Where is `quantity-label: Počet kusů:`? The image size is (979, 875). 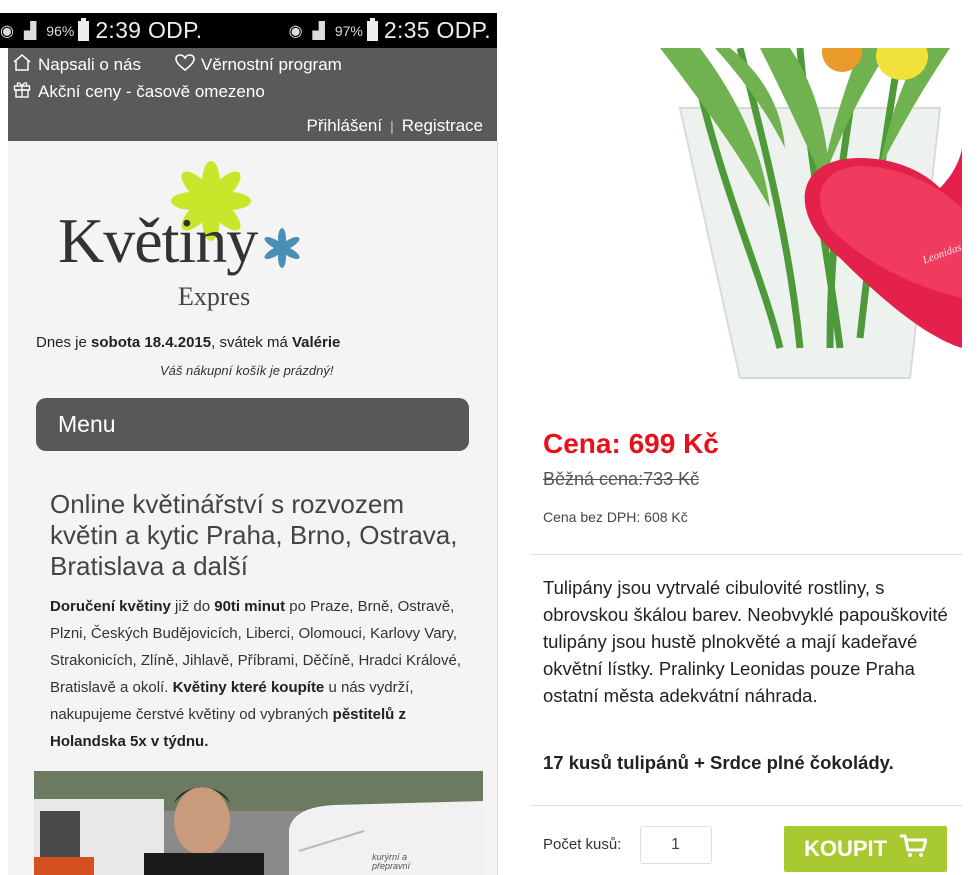 quantity-label: Počet kusů: is located at coordinates (582, 844).